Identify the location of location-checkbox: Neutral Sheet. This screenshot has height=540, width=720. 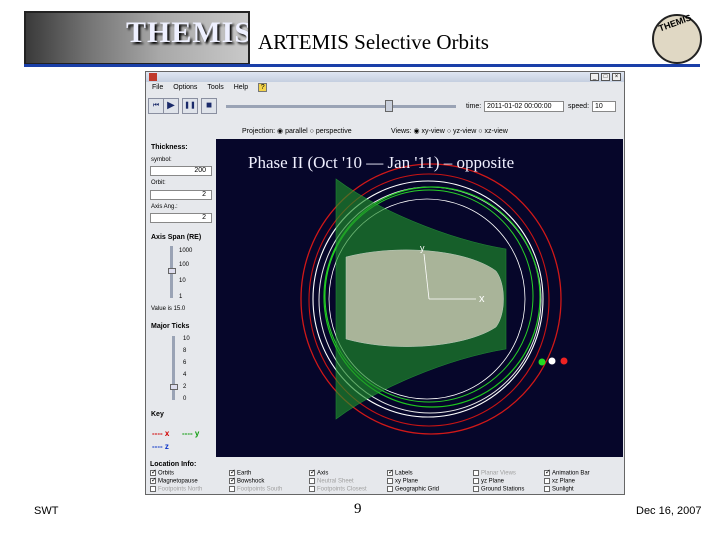
(331, 481).